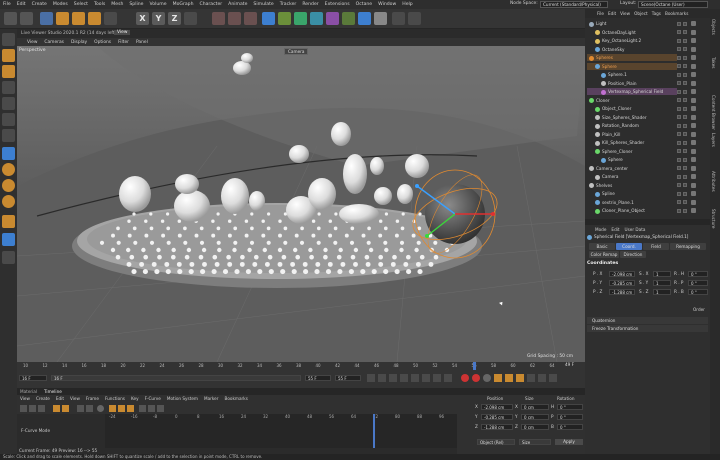  I want to click on bottom-tab-material: Material, so click(28, 391).